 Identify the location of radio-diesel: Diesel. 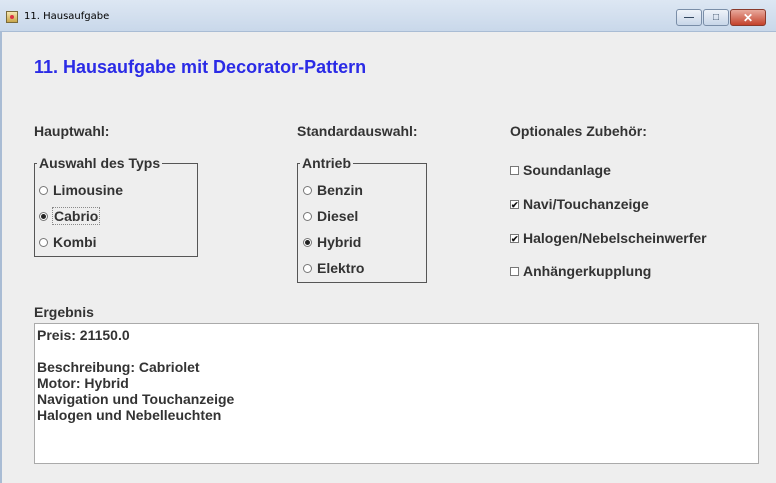
(330, 216).